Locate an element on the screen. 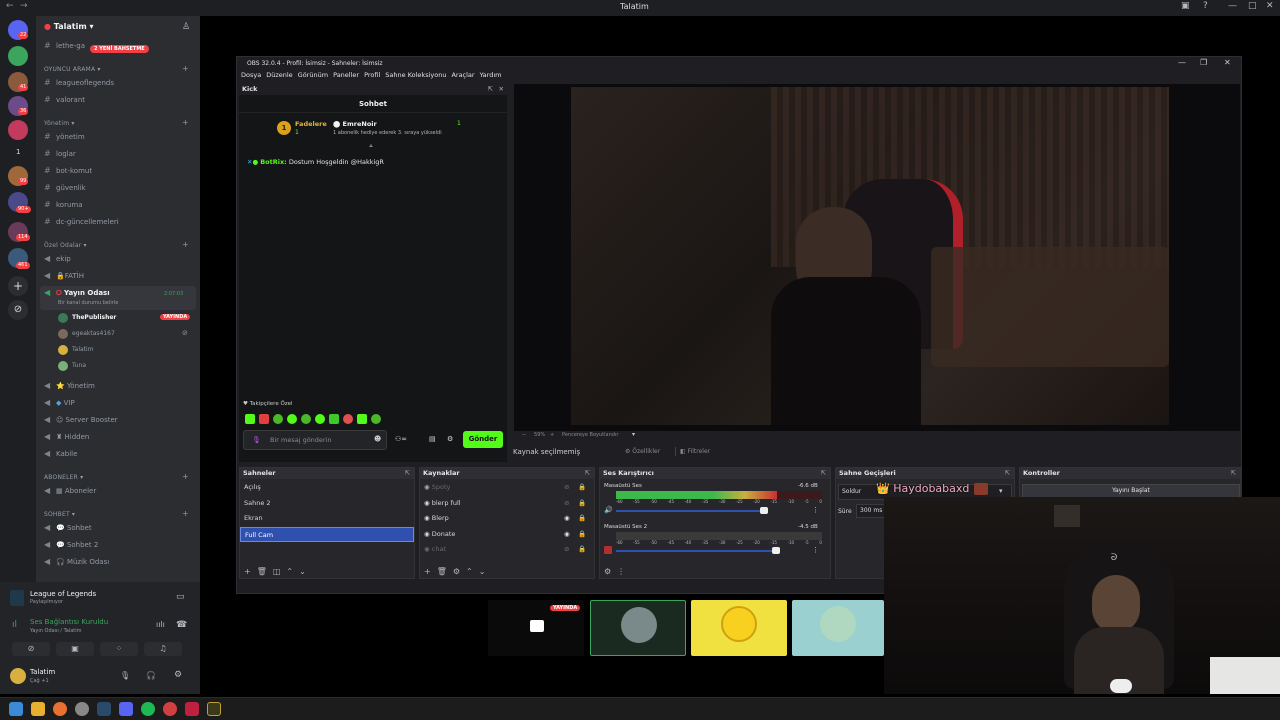 The height and width of the screenshot is (720, 1280). voice-status-hint: Bir kanal durumu belirle is located at coordinates (88, 303).